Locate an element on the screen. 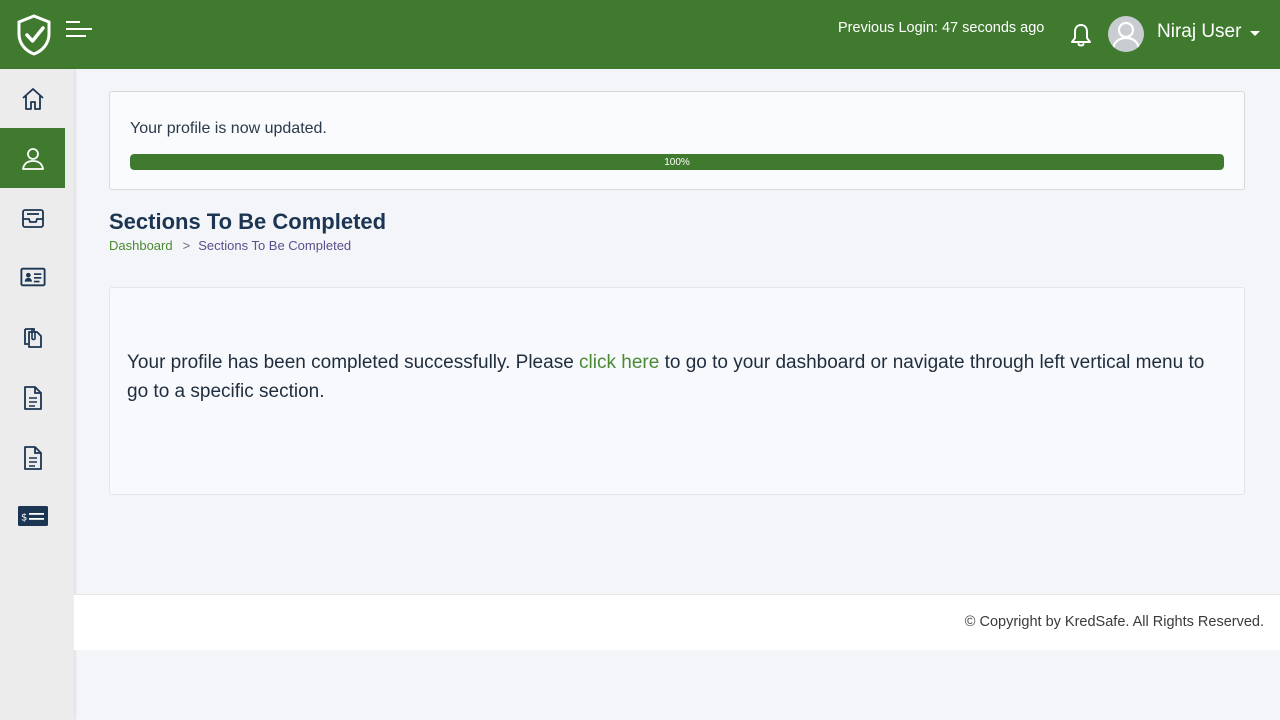 Image resolution: width=1280 pixels, height=720 pixels. home-icon is located at coordinates (32, 99).